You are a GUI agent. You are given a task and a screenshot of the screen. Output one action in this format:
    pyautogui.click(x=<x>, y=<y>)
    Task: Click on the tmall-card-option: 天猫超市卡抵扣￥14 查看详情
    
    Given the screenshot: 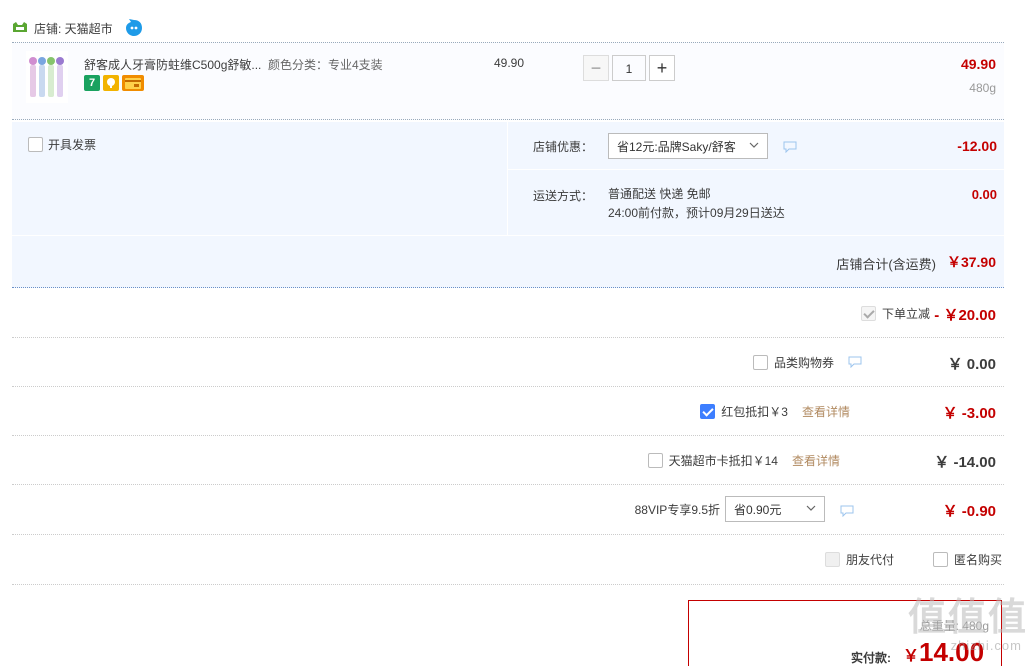 What is the action you would take?
    pyautogui.click(x=743, y=460)
    